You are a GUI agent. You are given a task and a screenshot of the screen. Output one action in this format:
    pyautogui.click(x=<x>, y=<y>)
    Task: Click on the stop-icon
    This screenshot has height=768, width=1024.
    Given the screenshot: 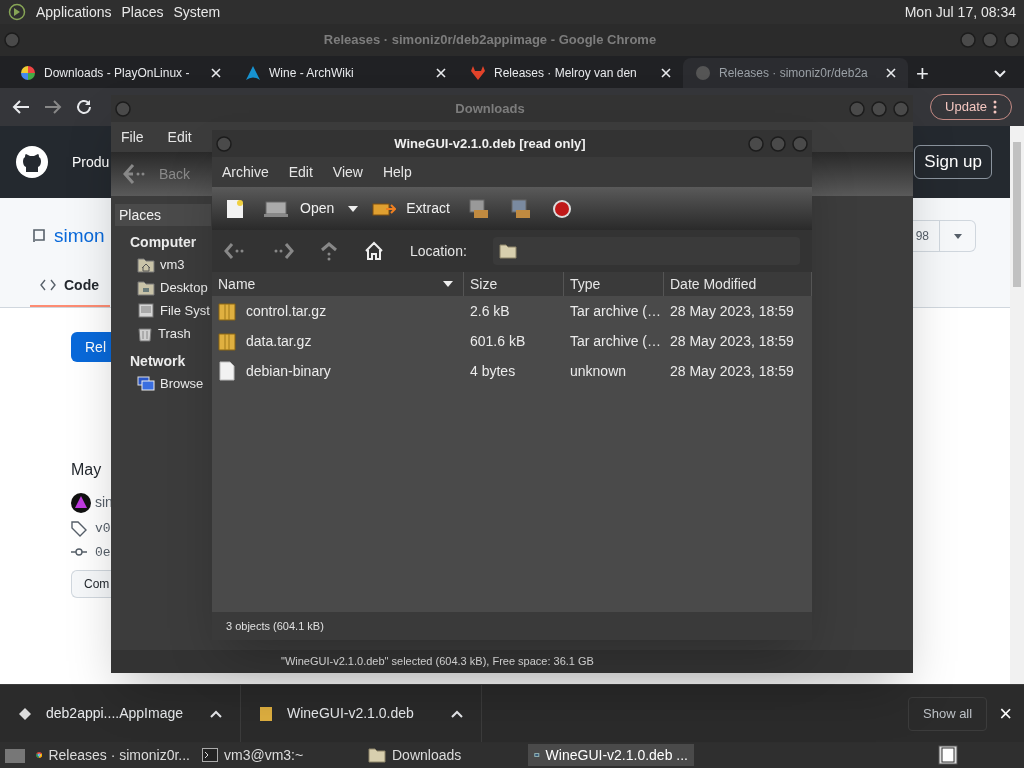 What is the action you would take?
    pyautogui.click(x=561, y=208)
    